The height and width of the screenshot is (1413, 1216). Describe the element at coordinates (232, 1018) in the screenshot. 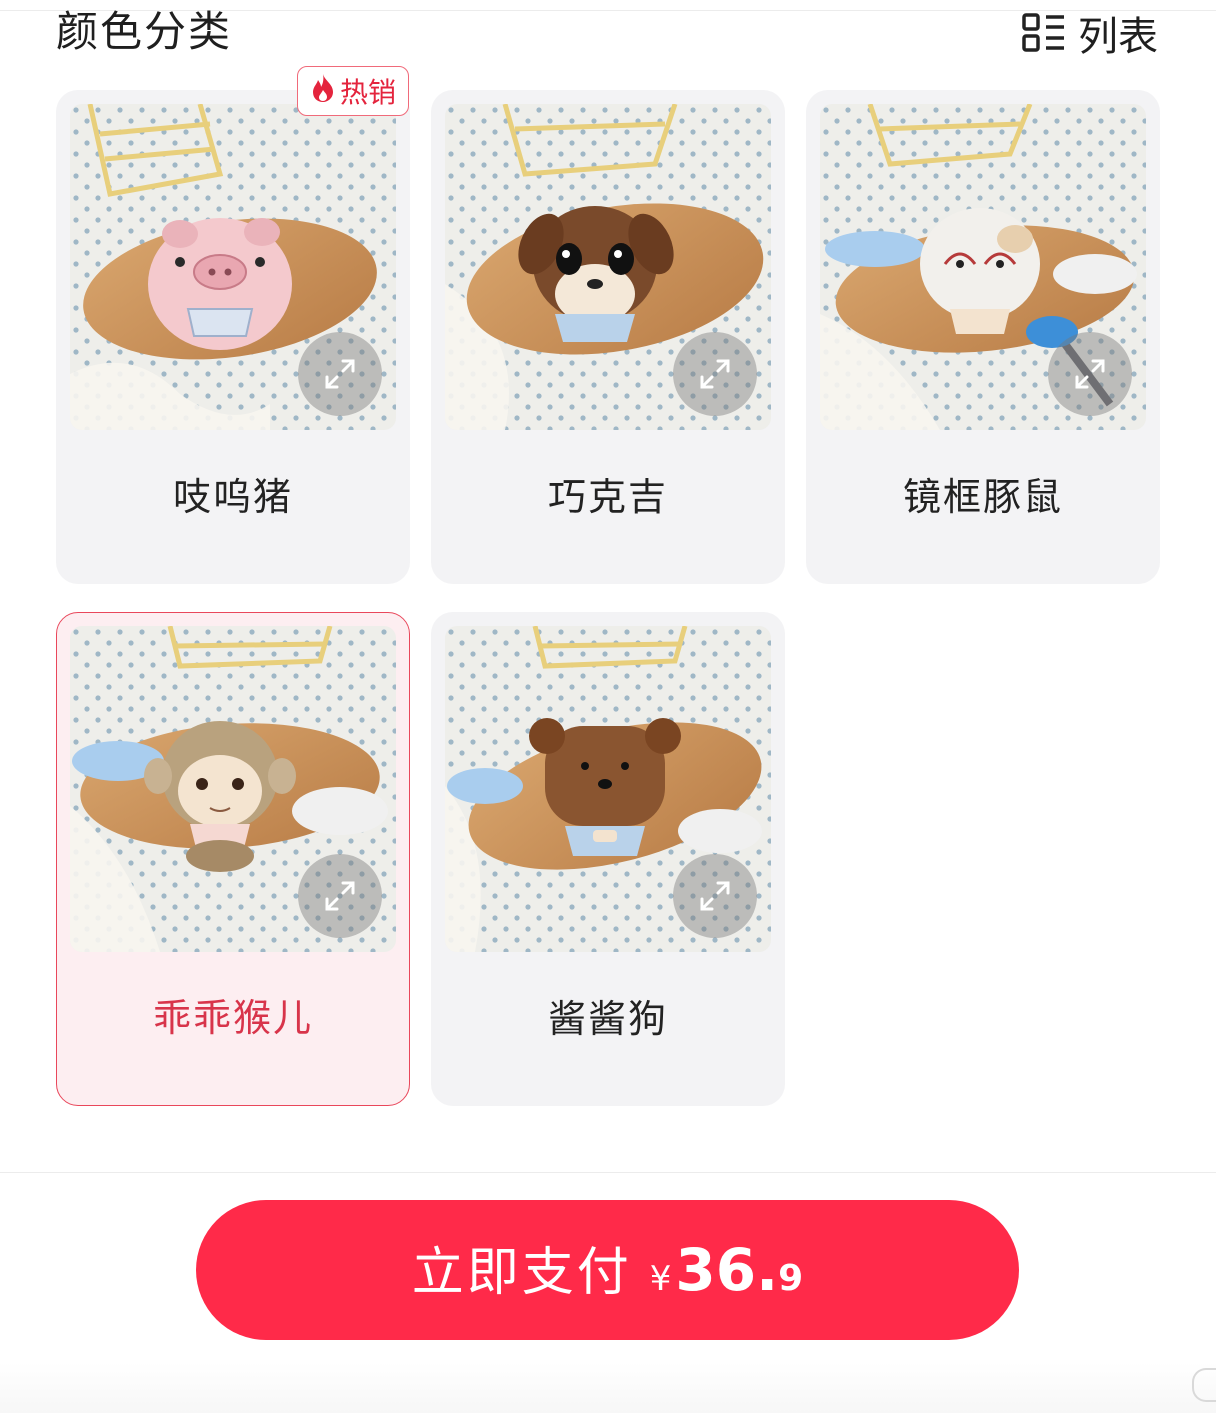

I see `variant-name: 乖乖猴儿` at that location.